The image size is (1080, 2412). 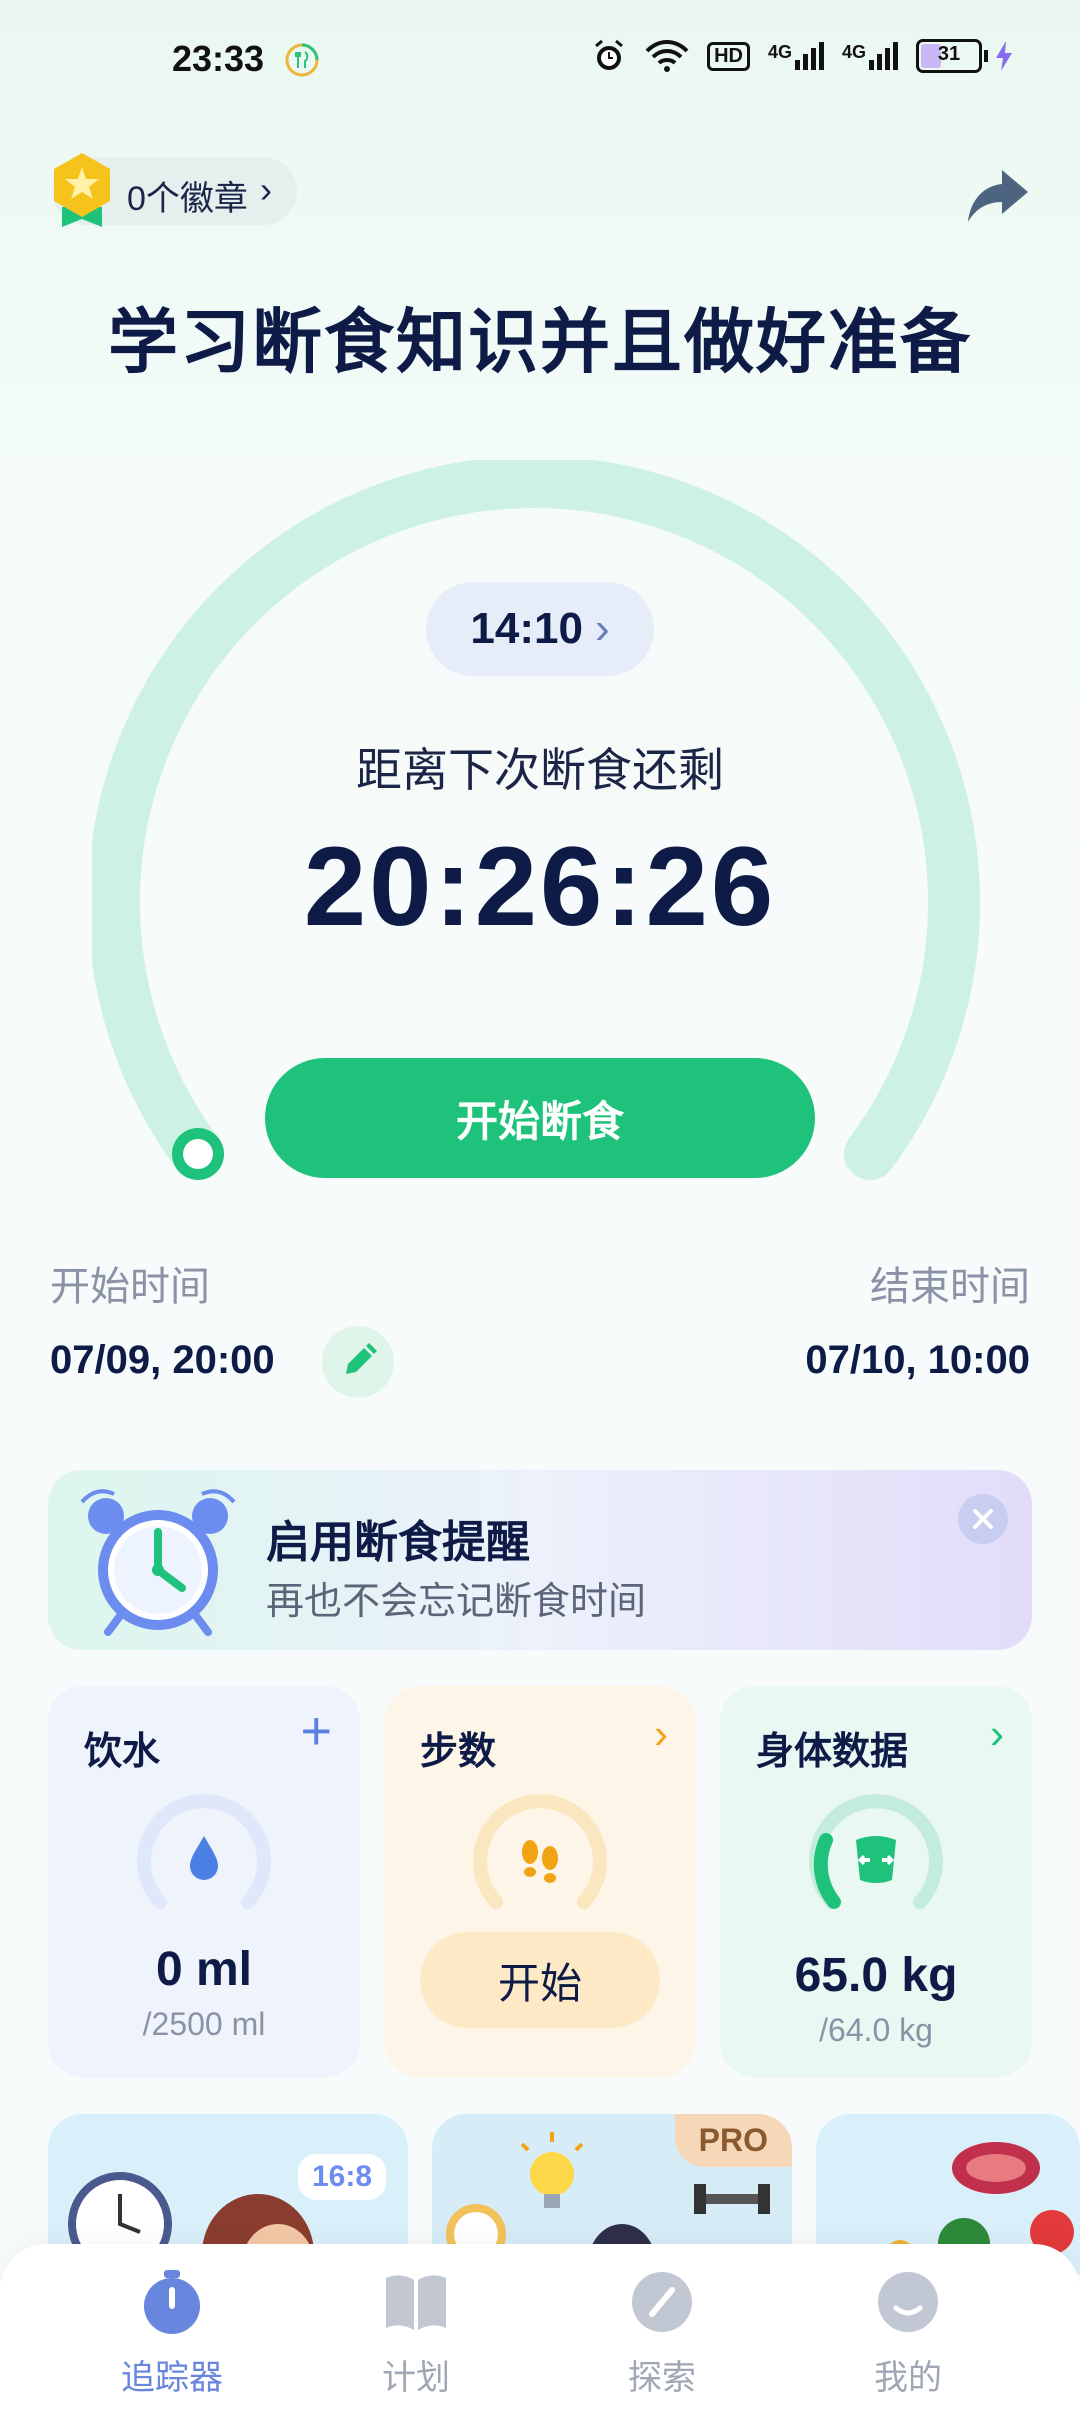 I want to click on wifi-icon, so click(x=667, y=56).